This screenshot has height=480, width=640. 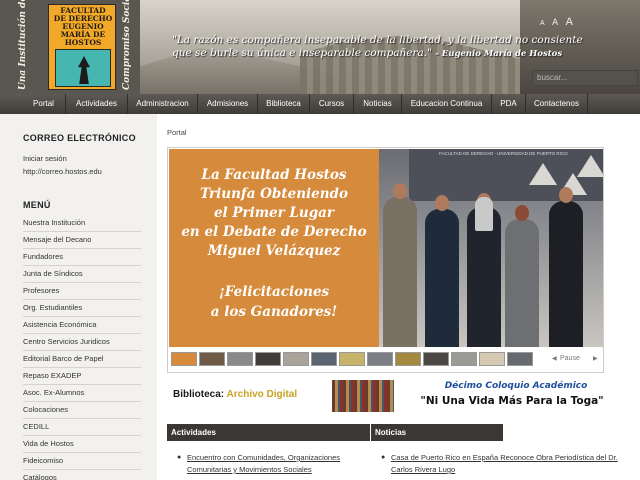 I want to click on nav-admisiones: Admisiones, so click(x=228, y=104).